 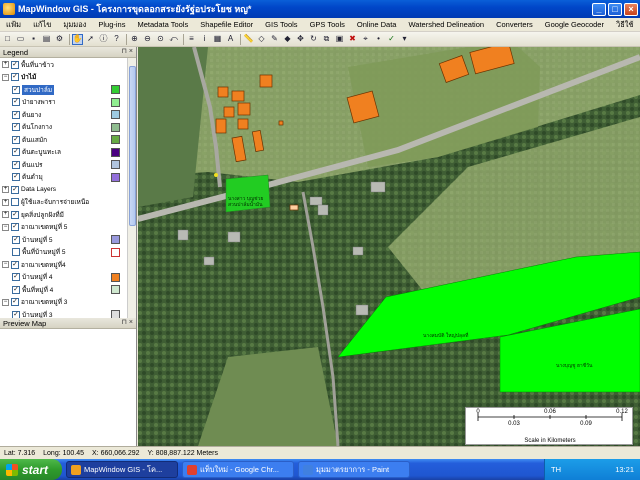 What do you see at coordinates (230, 39) in the screenshot?
I see `label-icon: A` at bounding box center [230, 39].